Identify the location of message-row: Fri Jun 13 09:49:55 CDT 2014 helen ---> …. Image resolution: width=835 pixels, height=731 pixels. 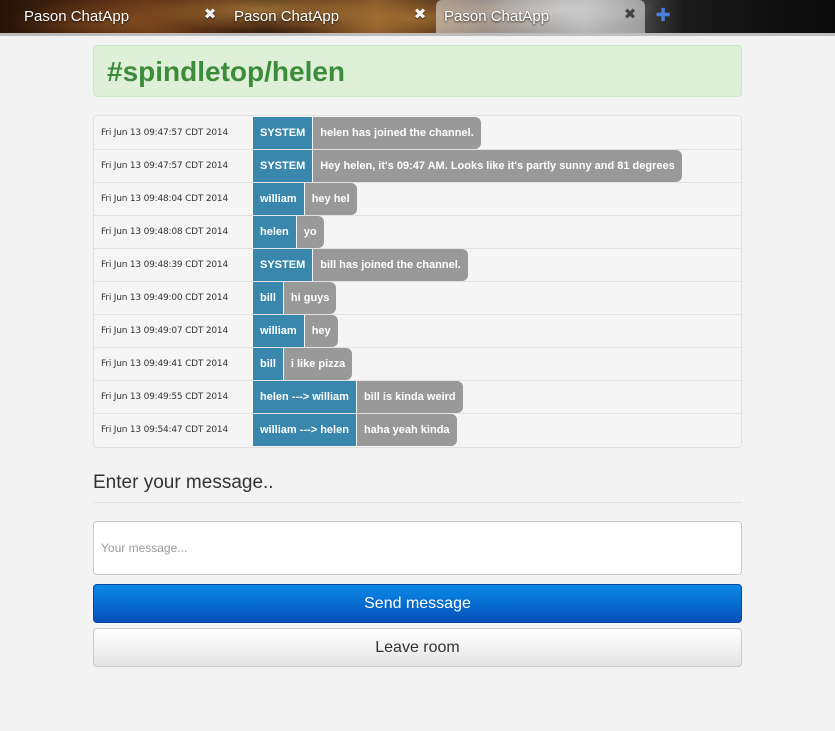
(417, 396).